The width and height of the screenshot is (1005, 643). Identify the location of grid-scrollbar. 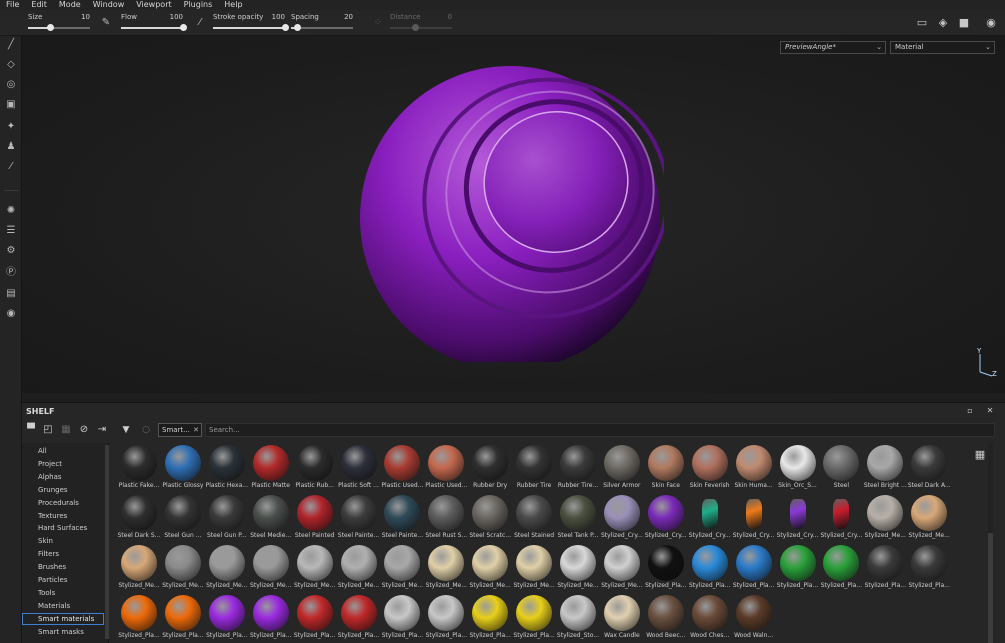
(990, 543).